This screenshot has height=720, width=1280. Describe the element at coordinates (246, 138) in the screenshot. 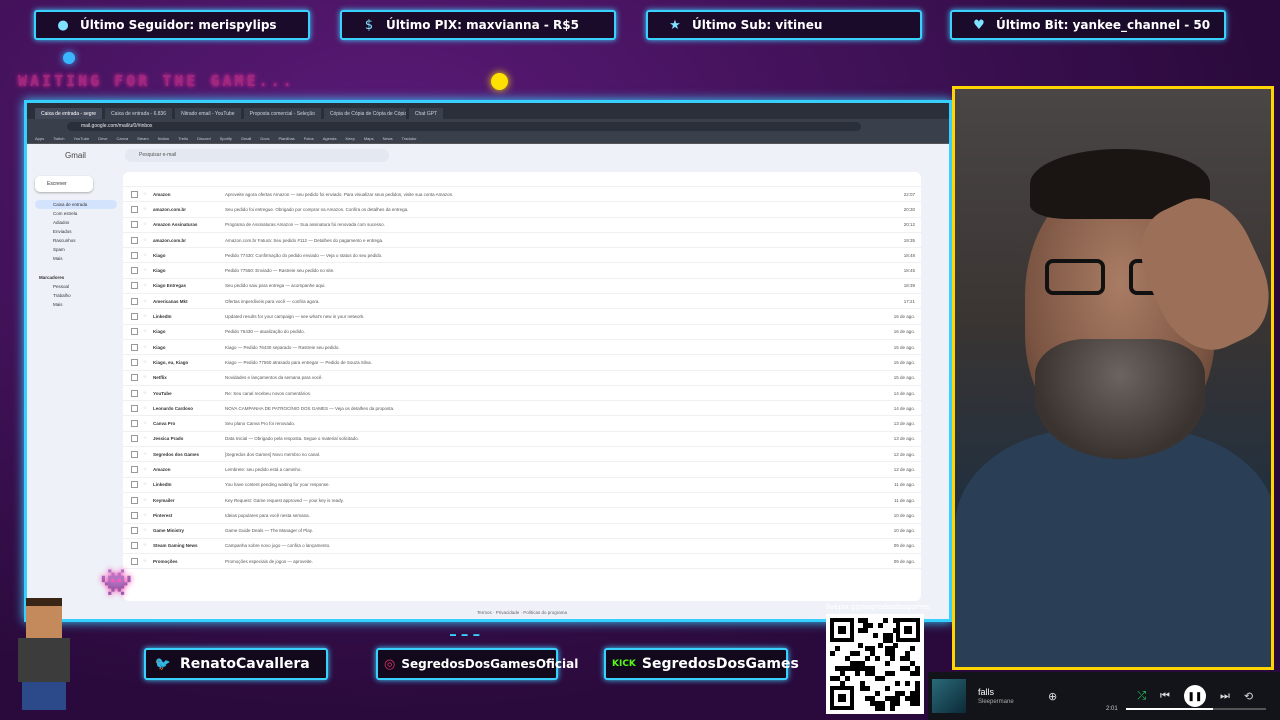

I see `bookmark-item: Gmail` at that location.